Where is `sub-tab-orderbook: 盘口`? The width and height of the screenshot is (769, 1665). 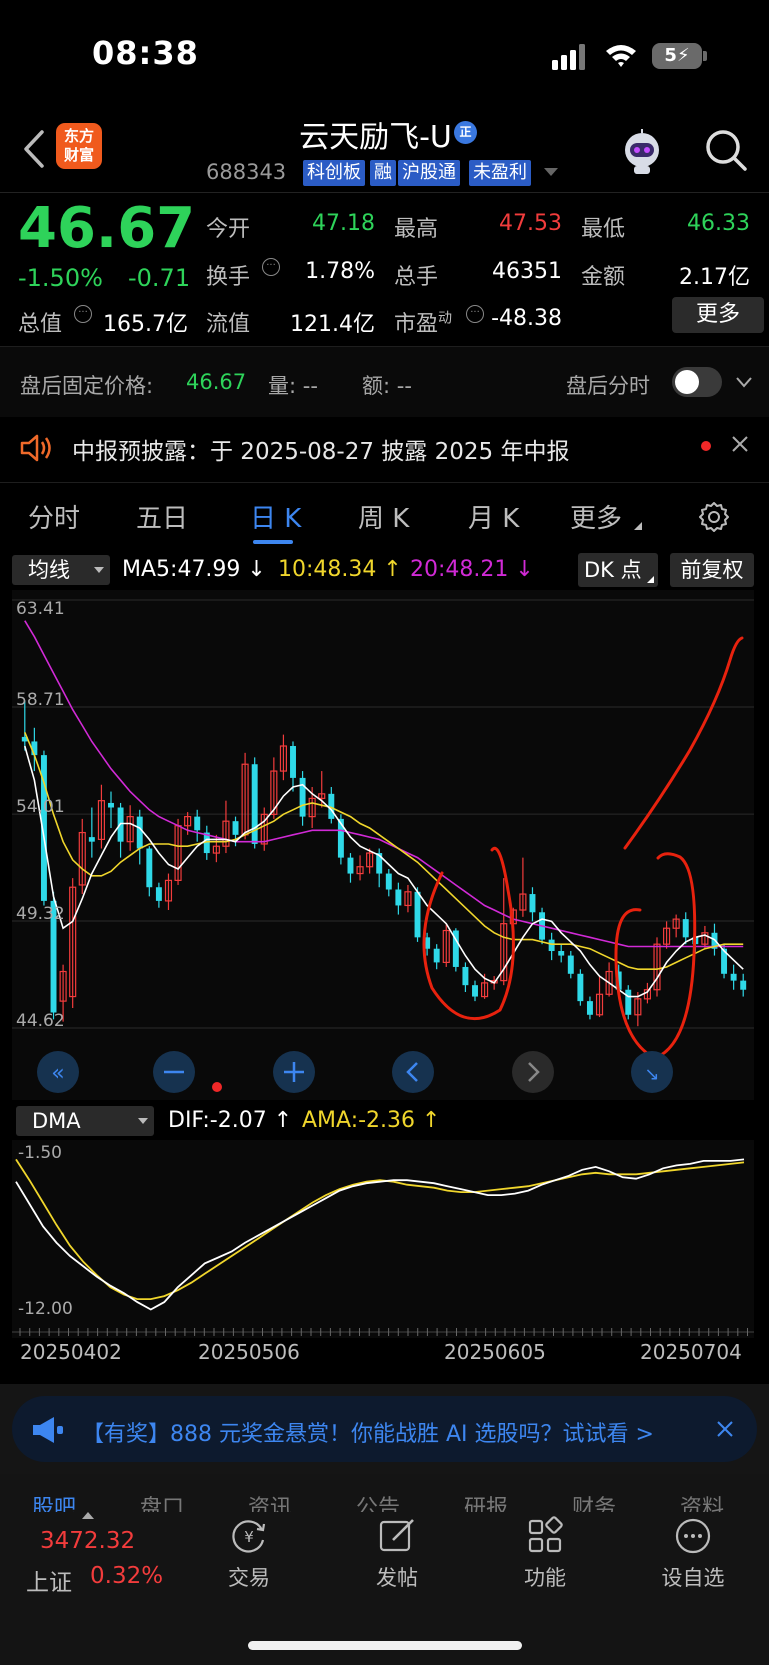 sub-tab-orderbook: 盘口 is located at coordinates (162, 1501).